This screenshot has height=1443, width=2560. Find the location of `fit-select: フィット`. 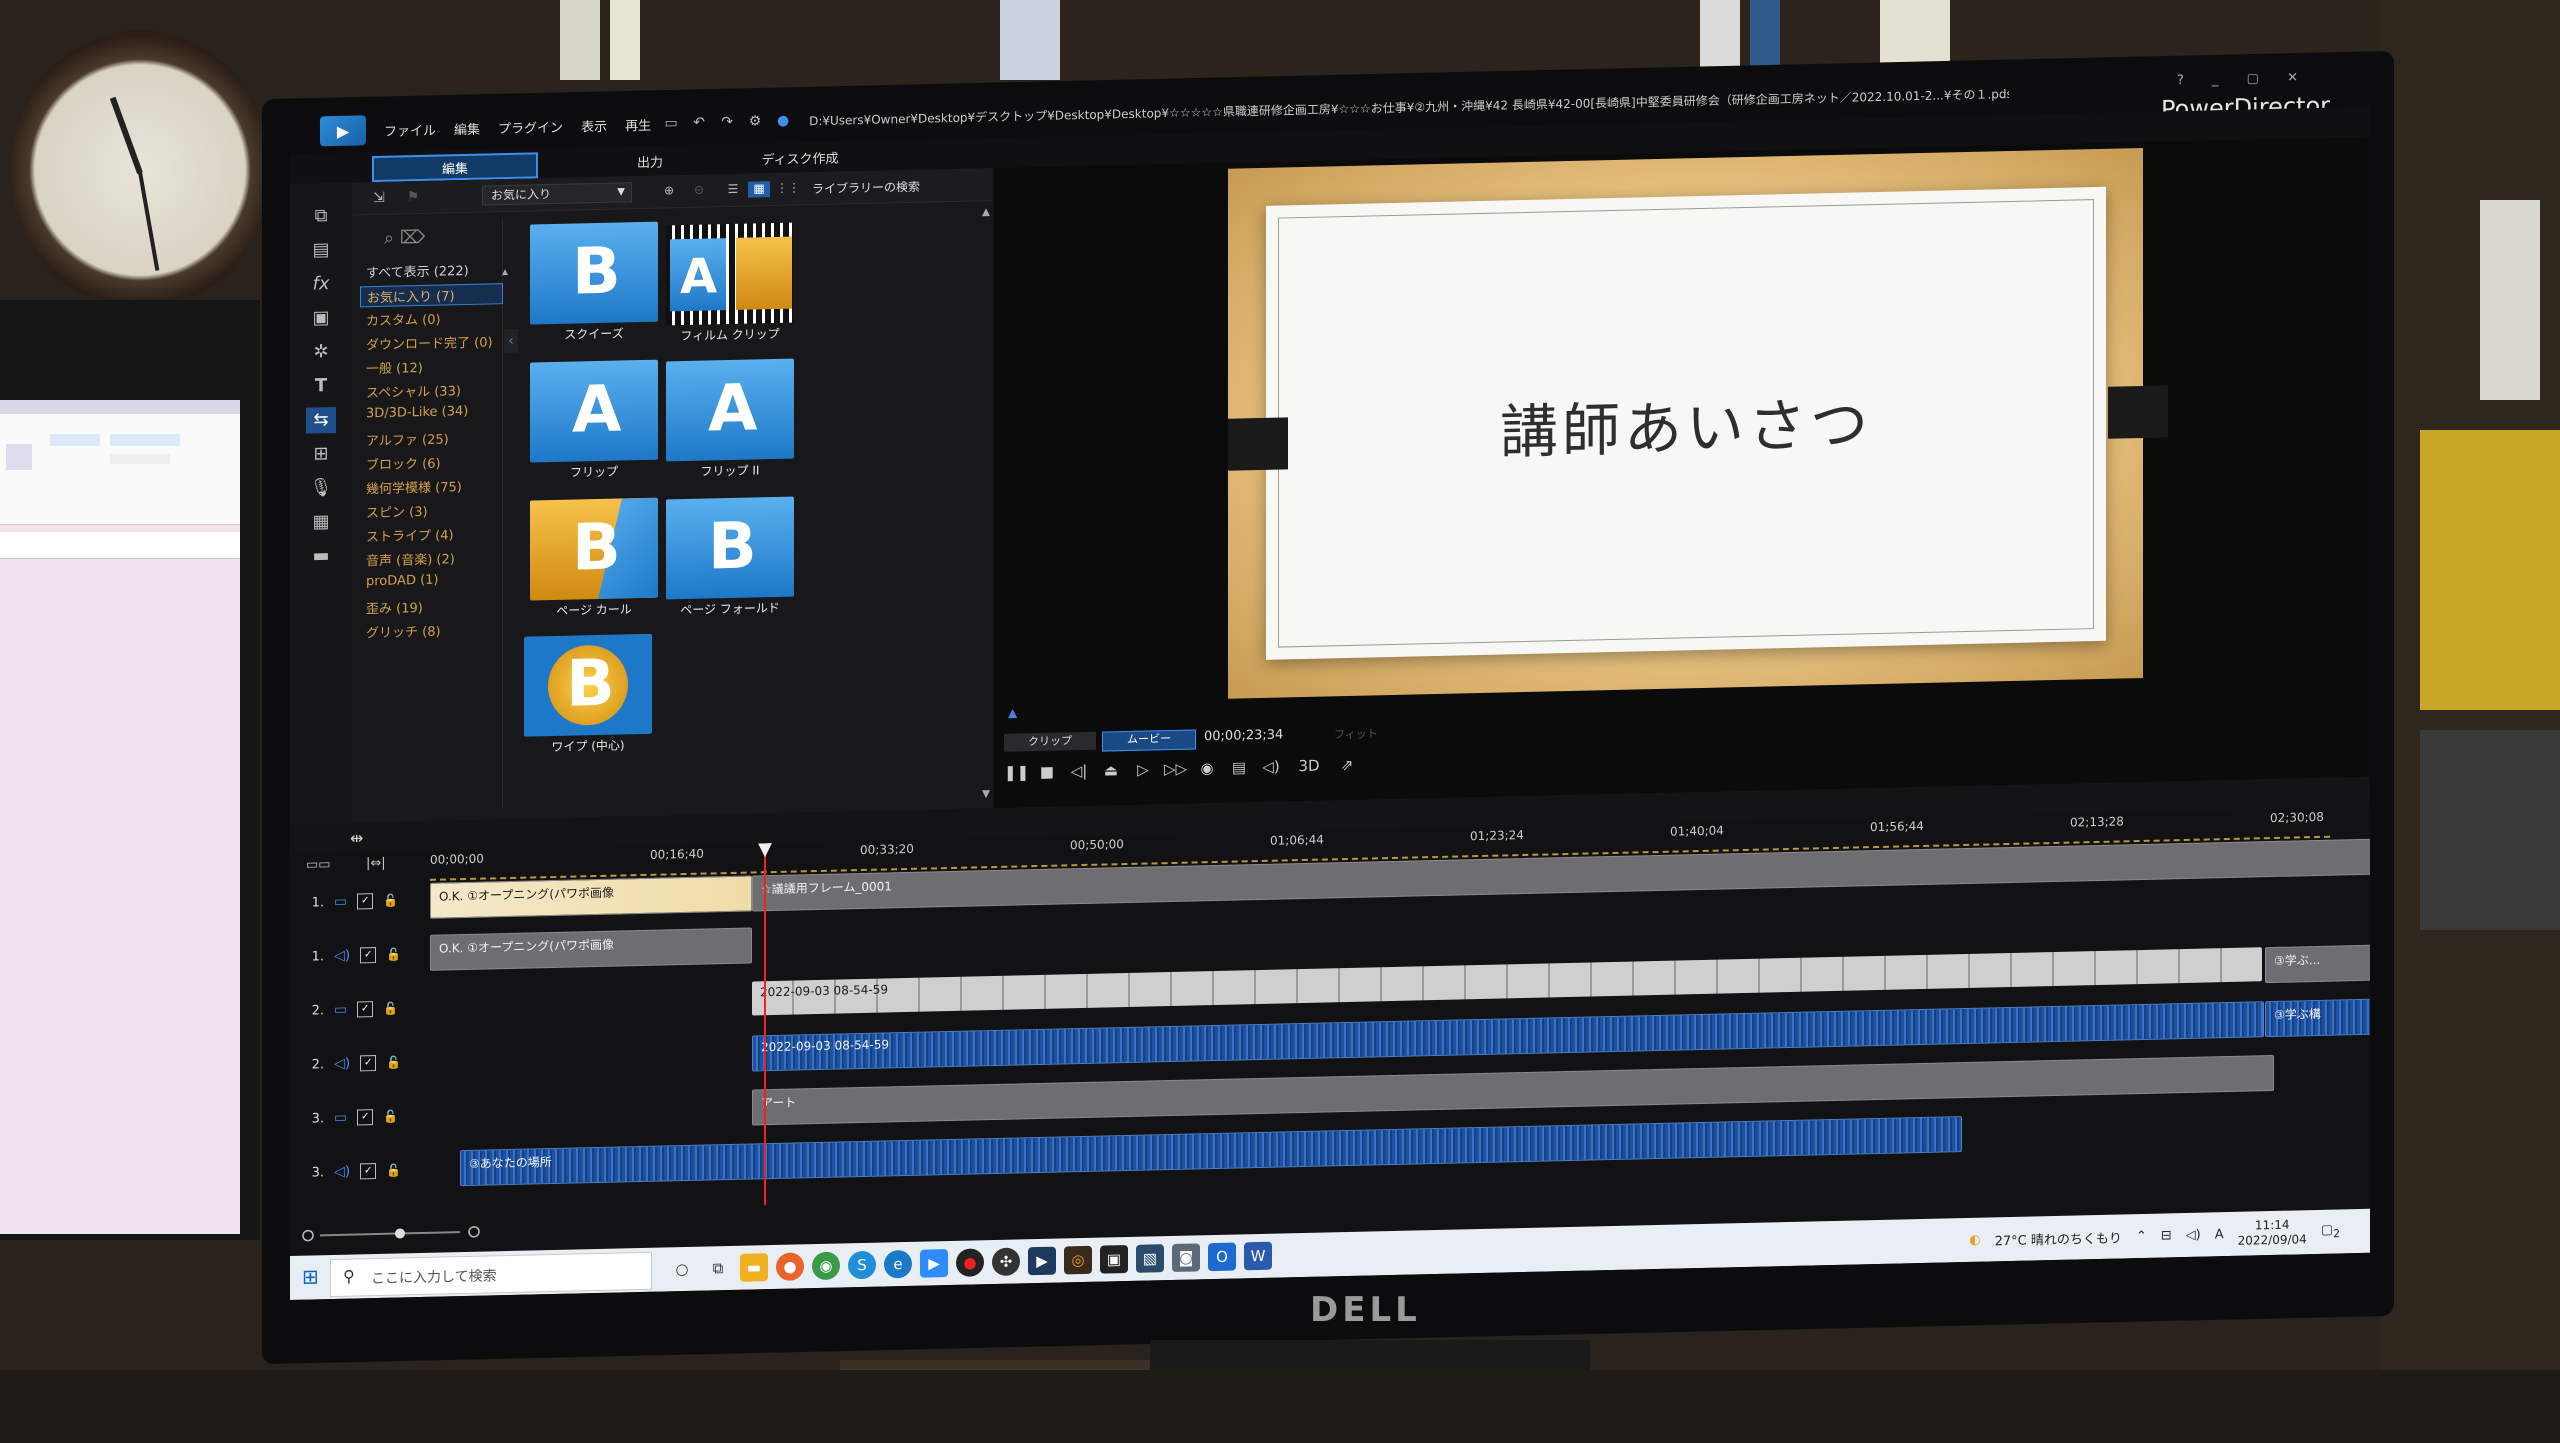

fit-select: フィット is located at coordinates (1356, 733).